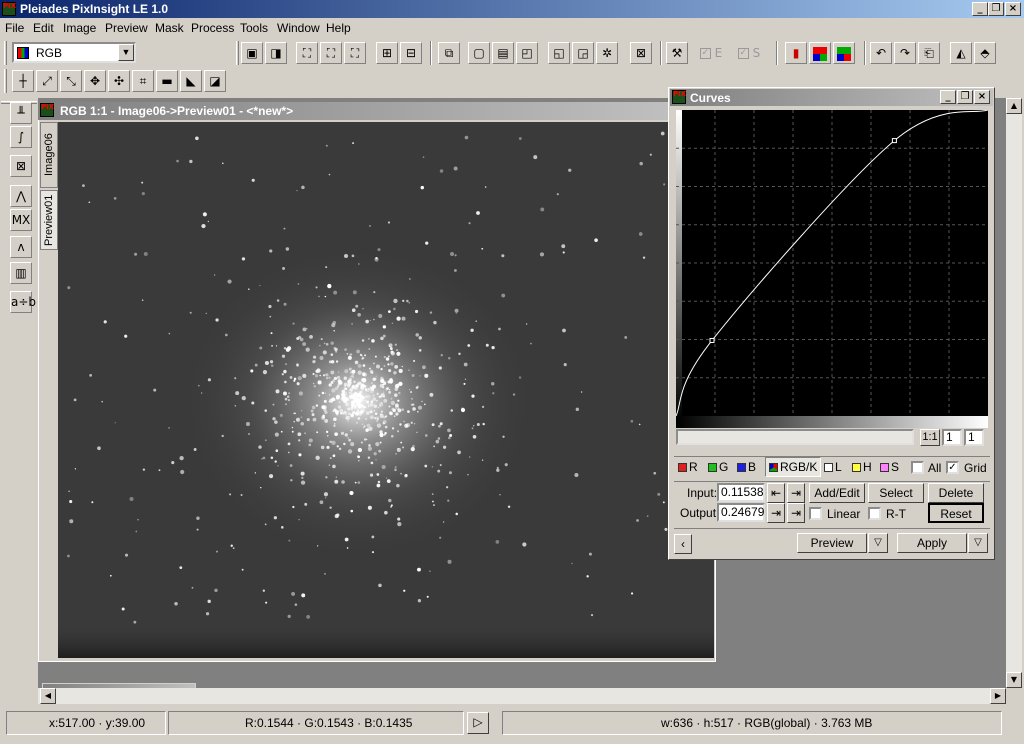 This screenshot has height=744, width=1024. I want to click on output-field: 0.24679, so click(741, 512).